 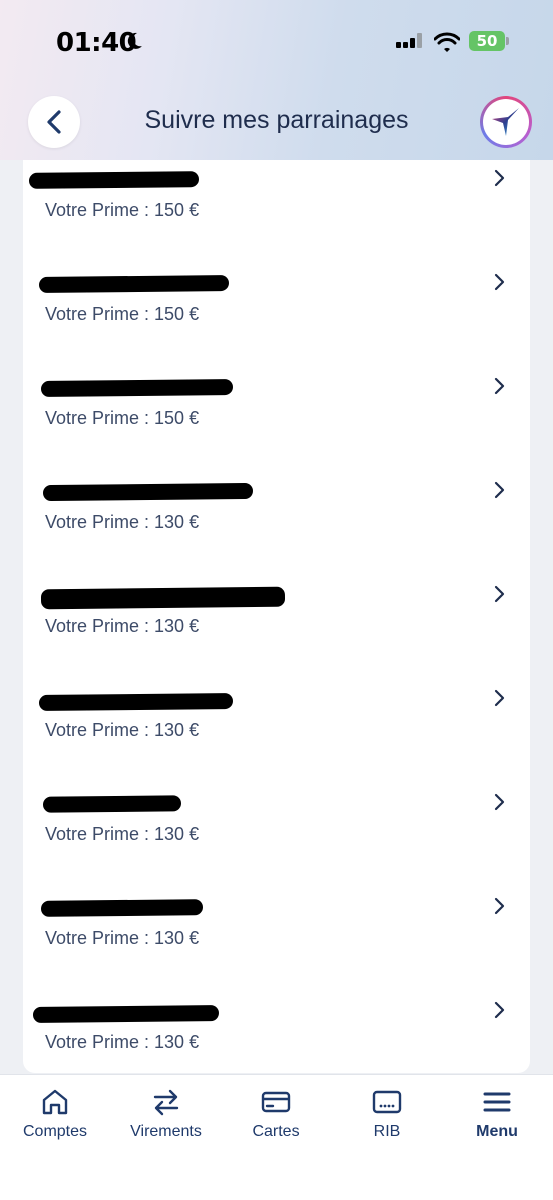 I want to click on tab-label: Comptes, so click(x=55, y=1131).